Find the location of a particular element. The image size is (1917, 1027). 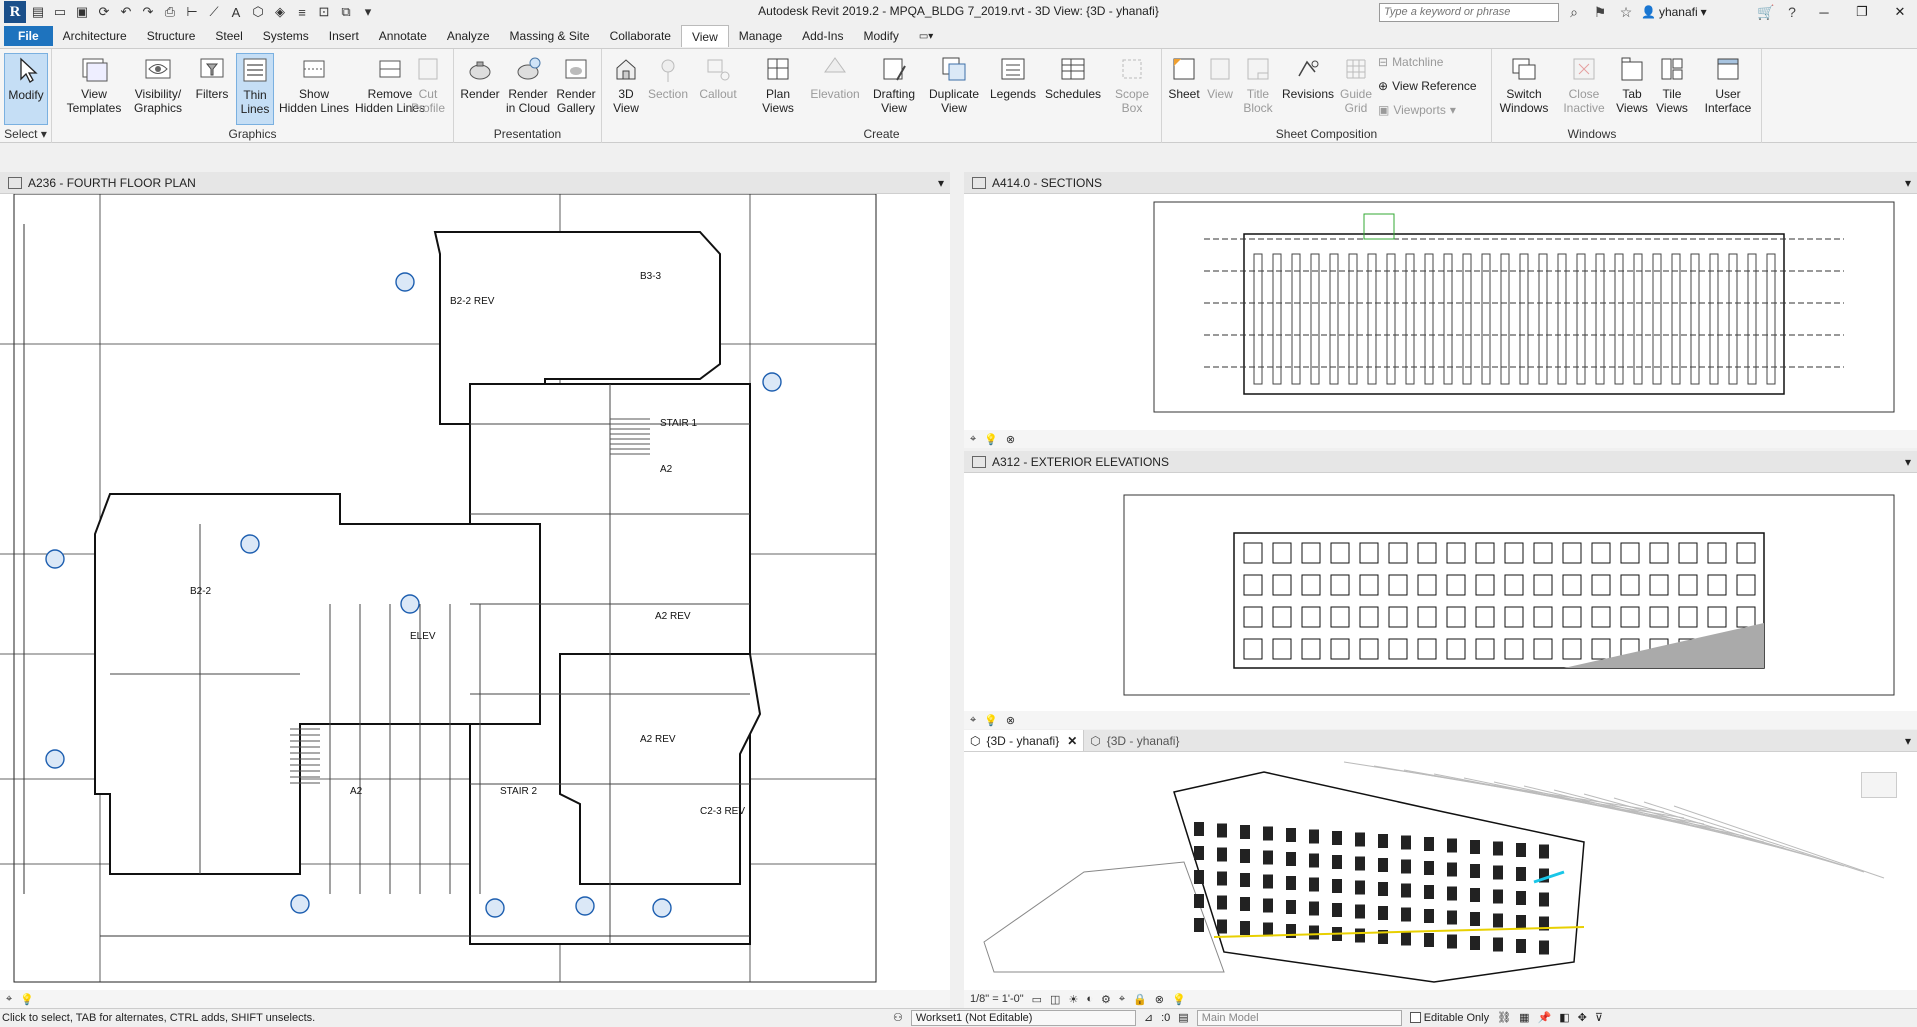

cut-profile-button: Cut Profile is located at coordinates (428, 84).